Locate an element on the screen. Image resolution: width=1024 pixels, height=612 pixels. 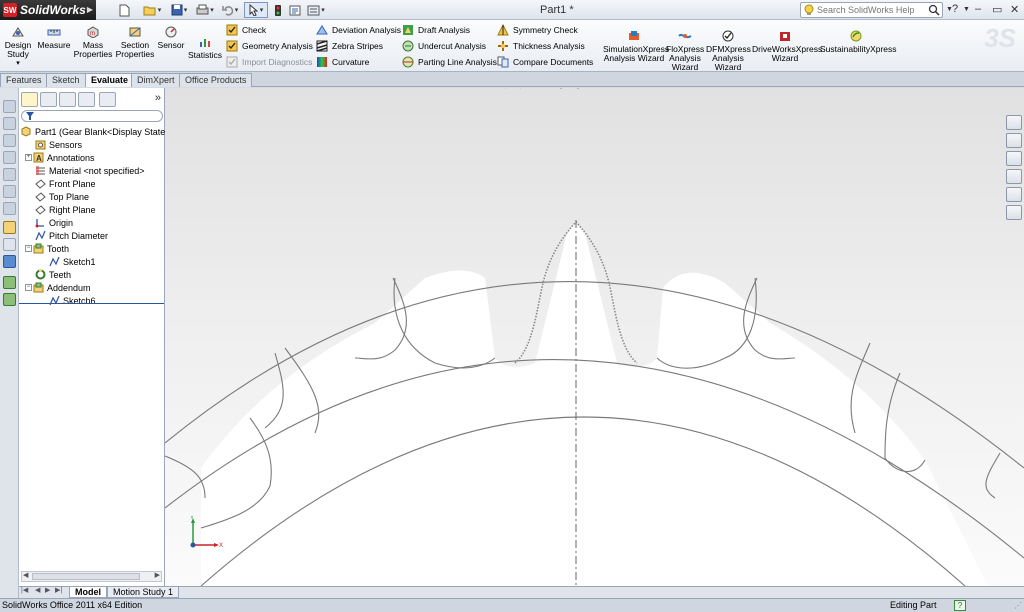
search-icon is located at coordinates (934, 10).